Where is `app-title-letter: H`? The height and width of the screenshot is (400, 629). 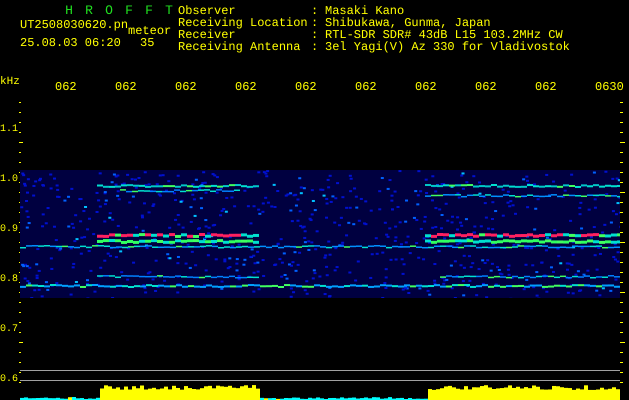 app-title-letter: H is located at coordinates (69, 12).